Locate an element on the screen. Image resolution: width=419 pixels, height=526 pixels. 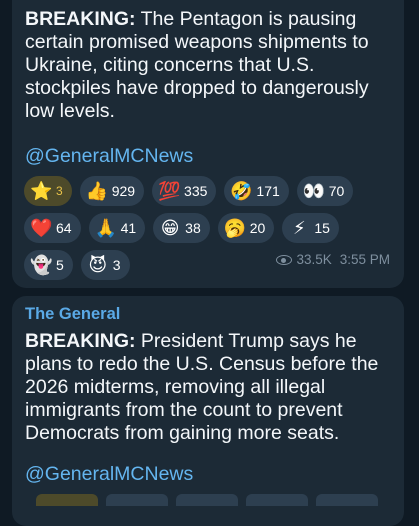
reaction-pill: ❤️ 64 is located at coordinates (52, 228).